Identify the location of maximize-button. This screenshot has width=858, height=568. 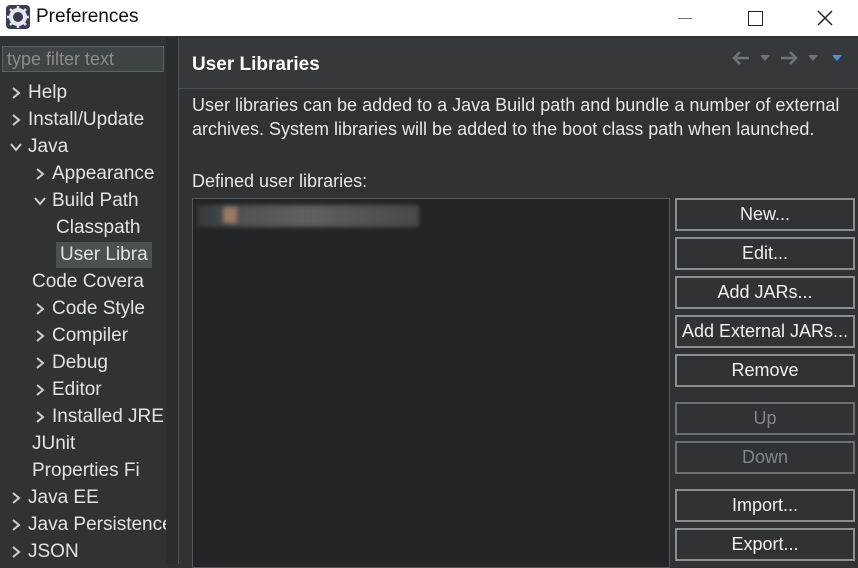
(755, 18).